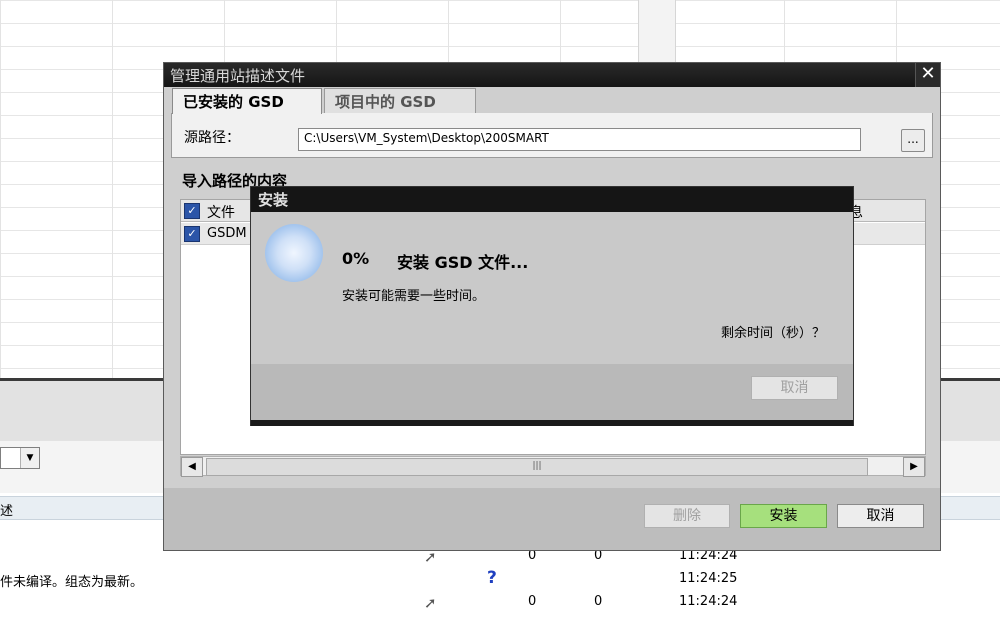 The width and height of the screenshot is (1000, 617). What do you see at coordinates (708, 578) in the screenshot?
I see `message-time: 11:24:25` at bounding box center [708, 578].